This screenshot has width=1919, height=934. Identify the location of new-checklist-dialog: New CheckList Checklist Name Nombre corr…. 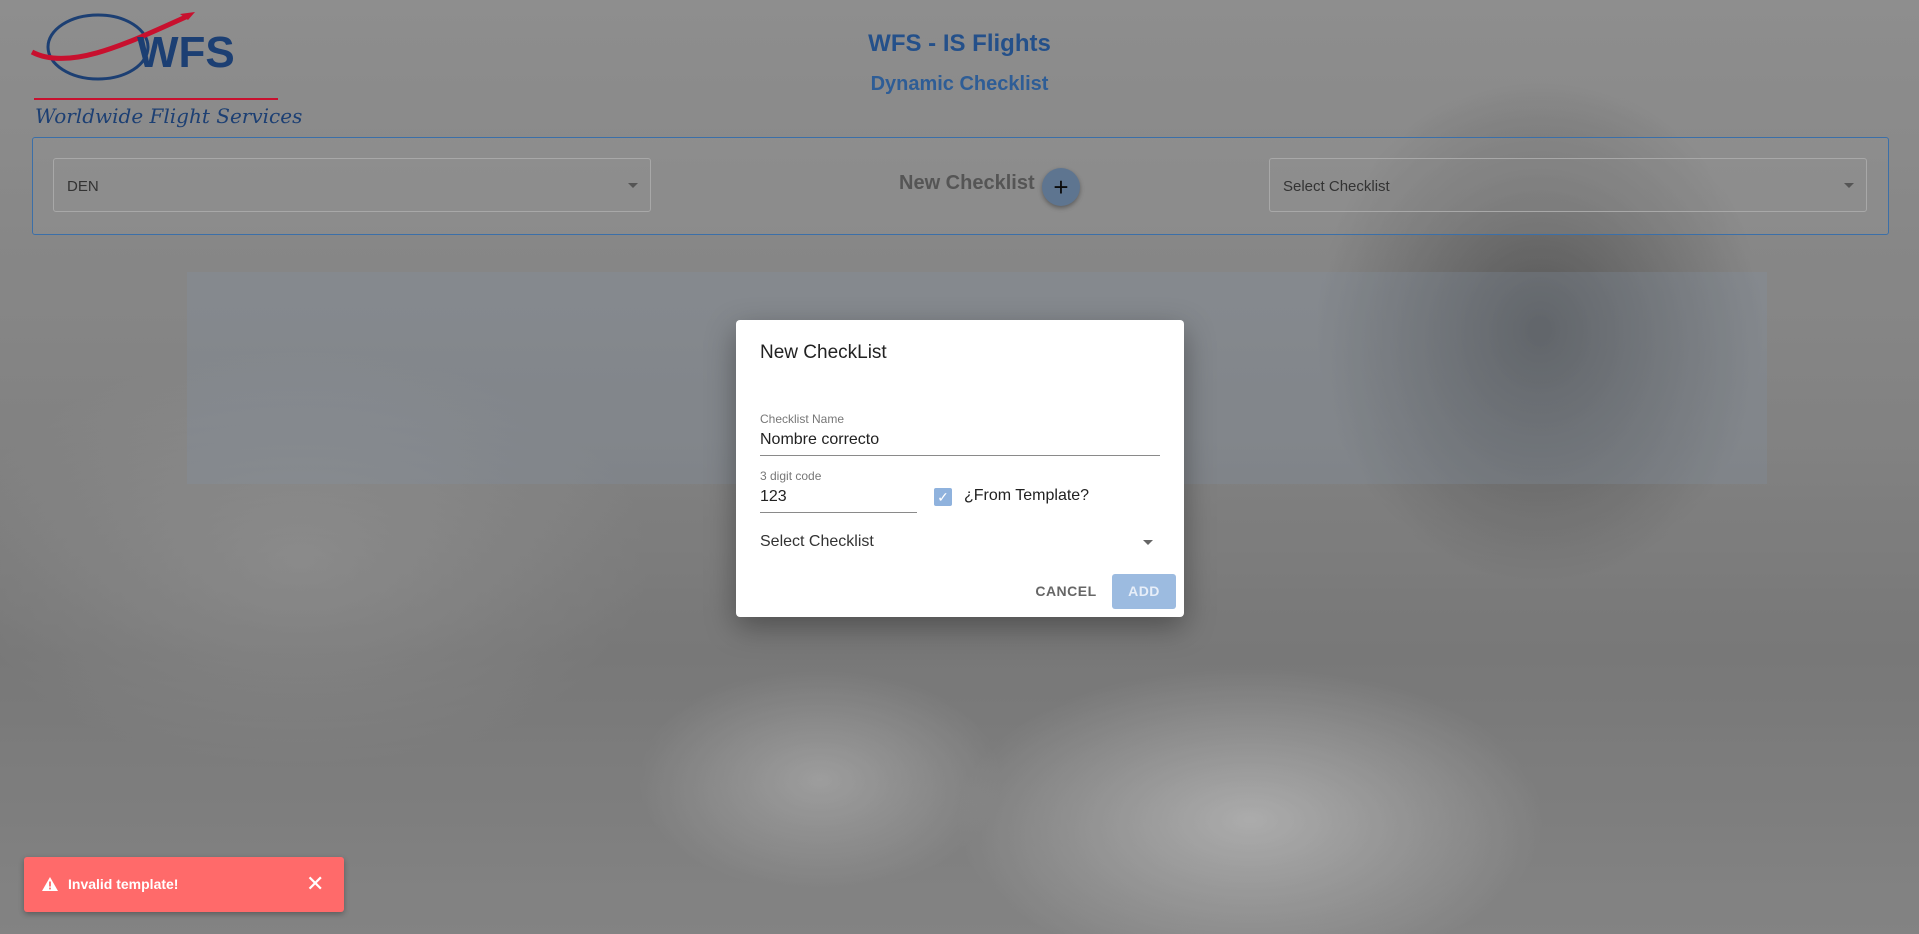
(960, 468).